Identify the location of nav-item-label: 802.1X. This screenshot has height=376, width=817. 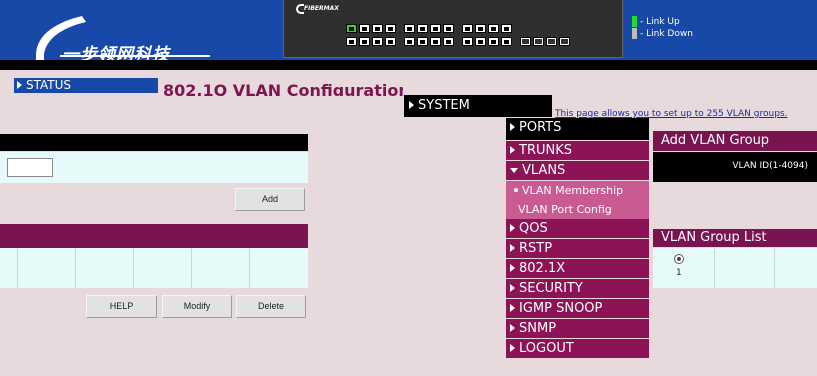
(542, 268).